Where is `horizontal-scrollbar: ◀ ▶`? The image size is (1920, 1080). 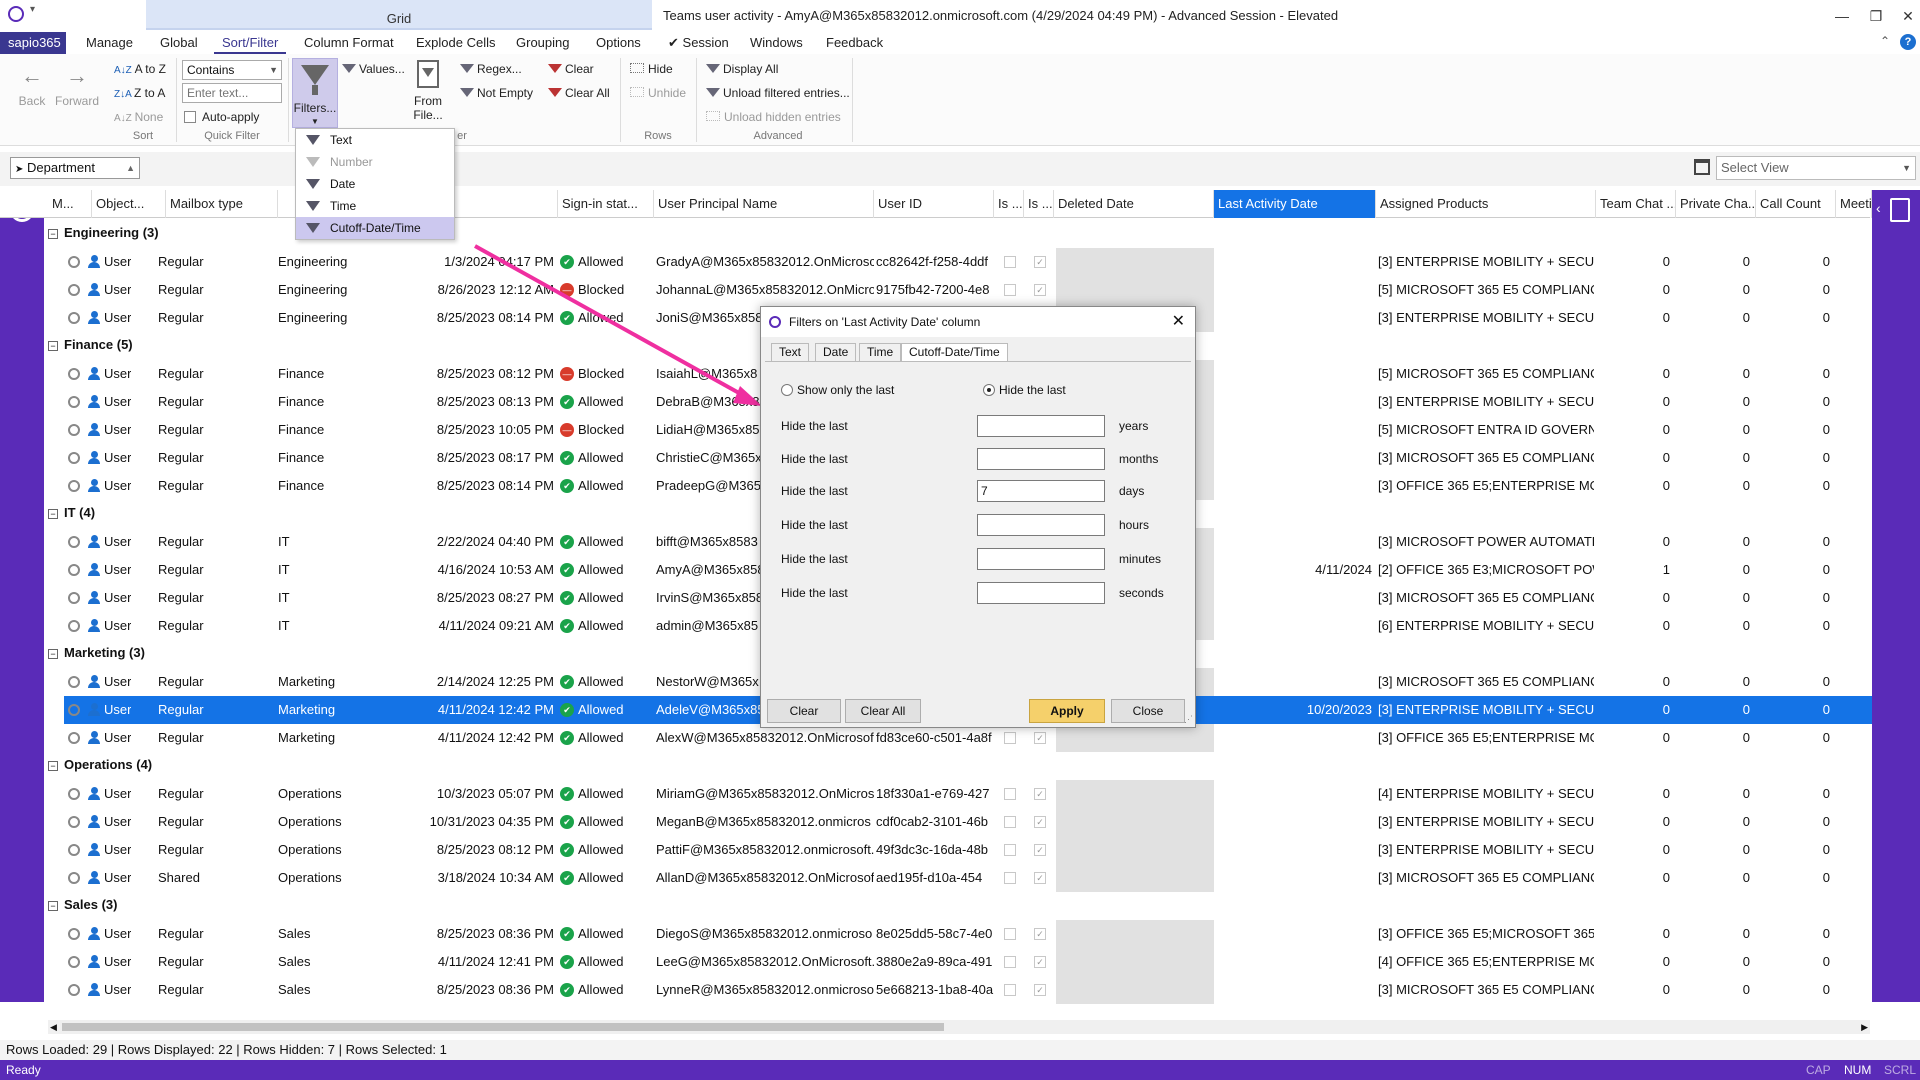 horizontal-scrollbar: ◀ ▶ is located at coordinates (959, 1027).